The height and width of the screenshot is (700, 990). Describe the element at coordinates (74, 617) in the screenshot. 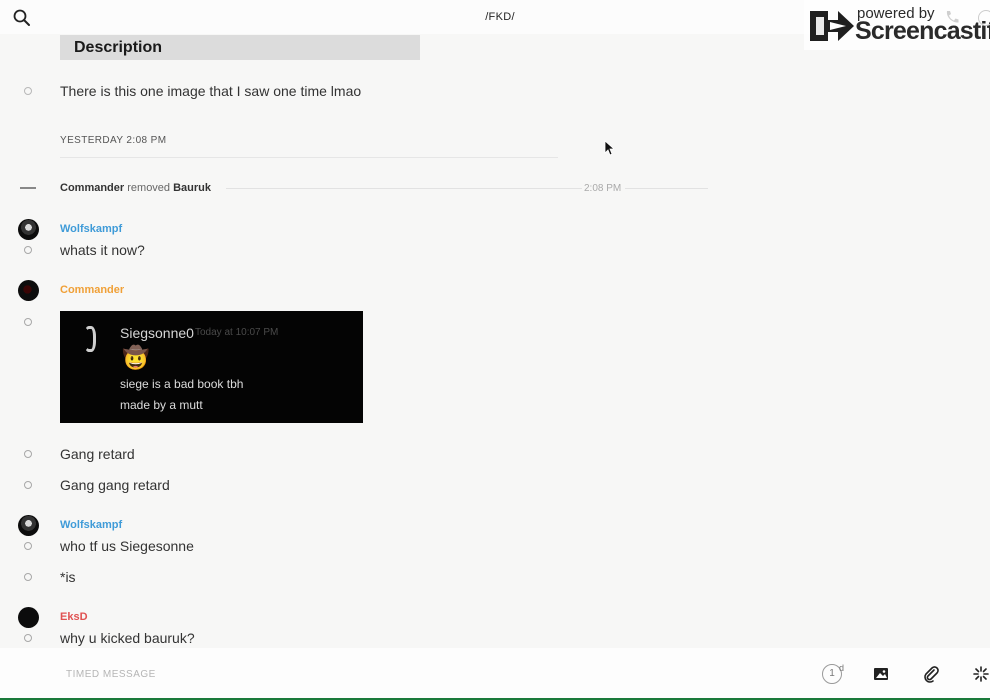

I see `username: EksD` at that location.